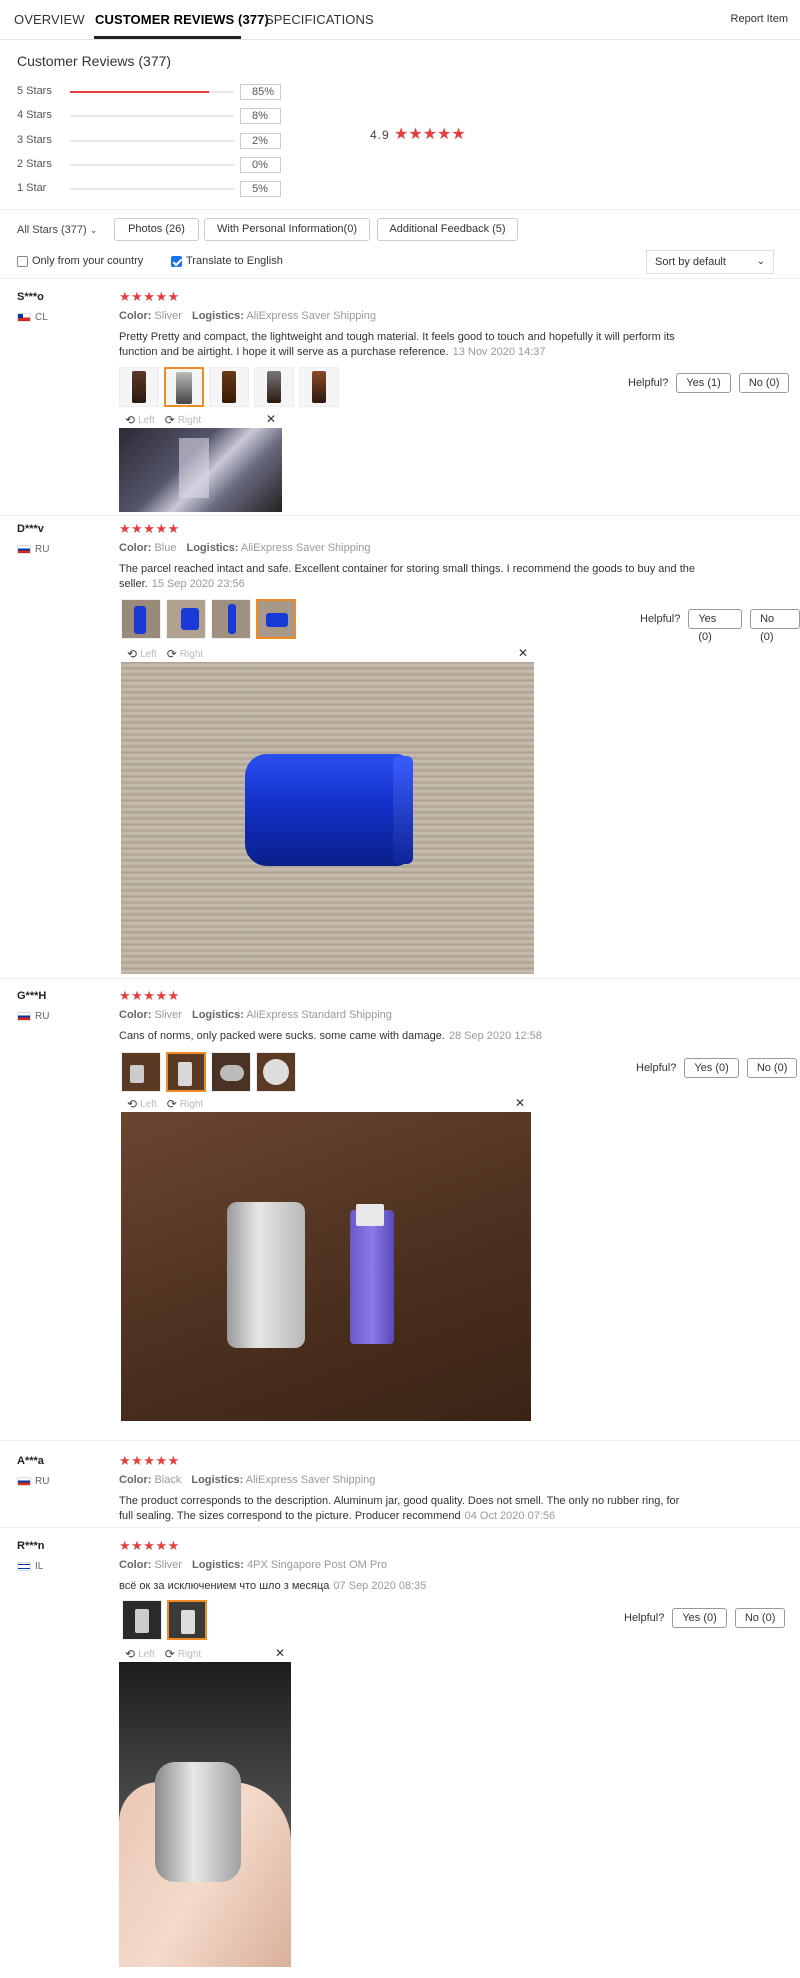 This screenshot has width=800, height=1978. Describe the element at coordinates (41, 317) in the screenshot. I see `country-code: CL` at that location.